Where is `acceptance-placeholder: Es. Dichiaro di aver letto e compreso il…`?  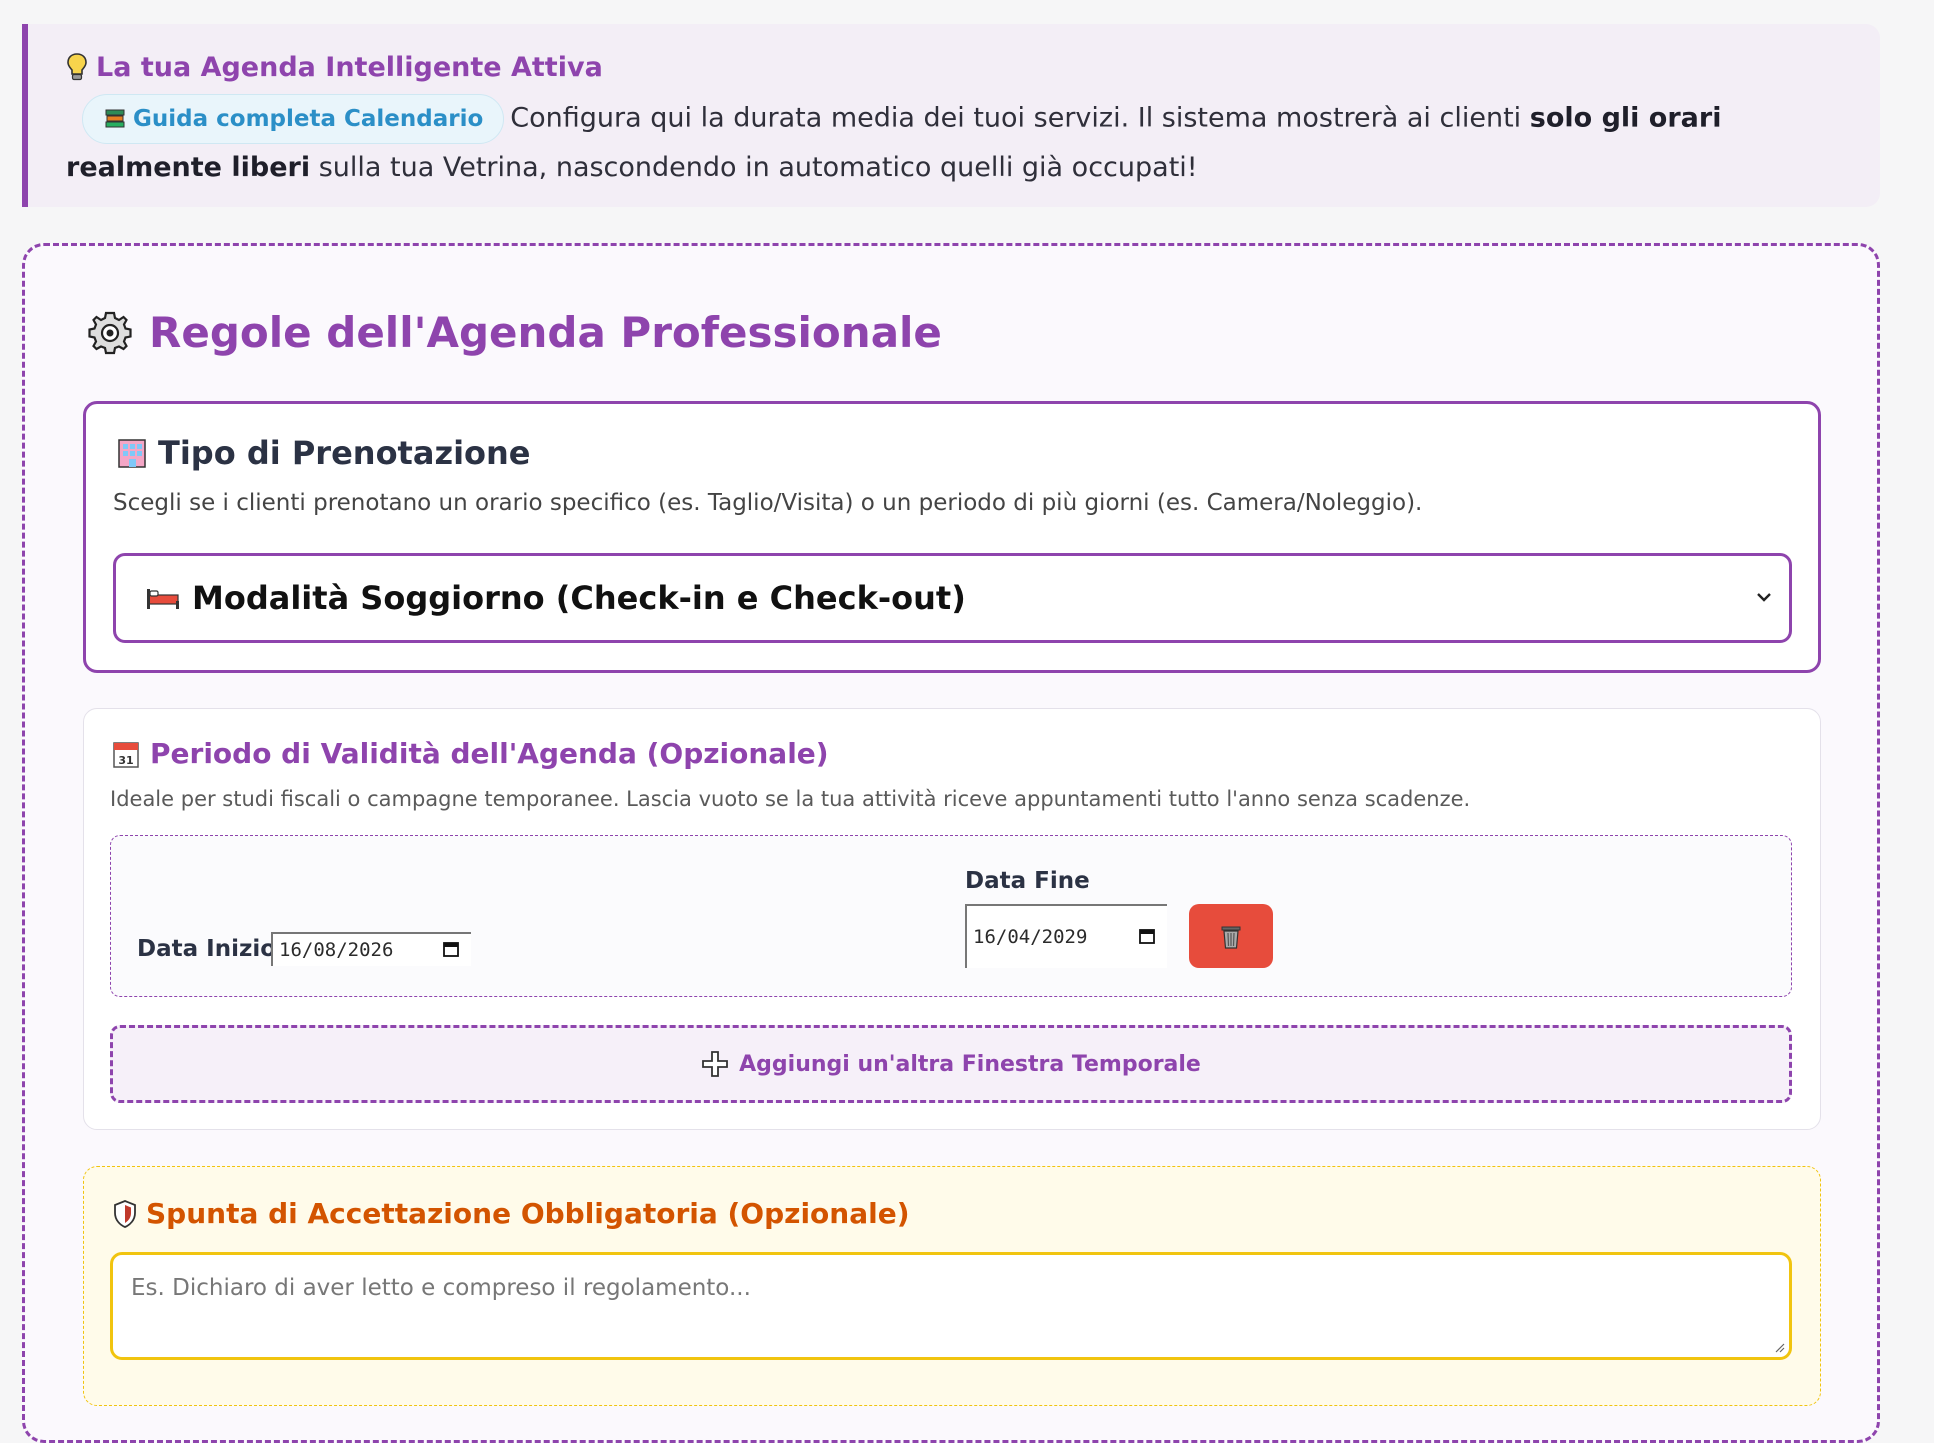 acceptance-placeholder: Es. Dichiaro di aver letto e compreso il… is located at coordinates (441, 1288).